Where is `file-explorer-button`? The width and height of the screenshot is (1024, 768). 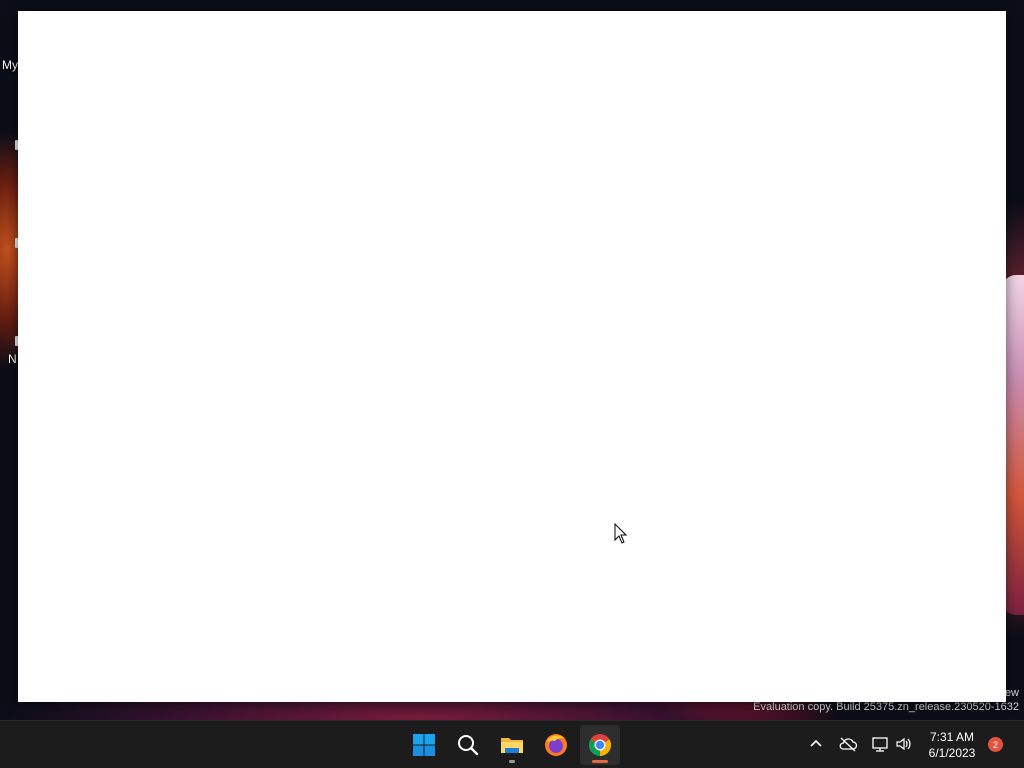 file-explorer-button is located at coordinates (512, 745).